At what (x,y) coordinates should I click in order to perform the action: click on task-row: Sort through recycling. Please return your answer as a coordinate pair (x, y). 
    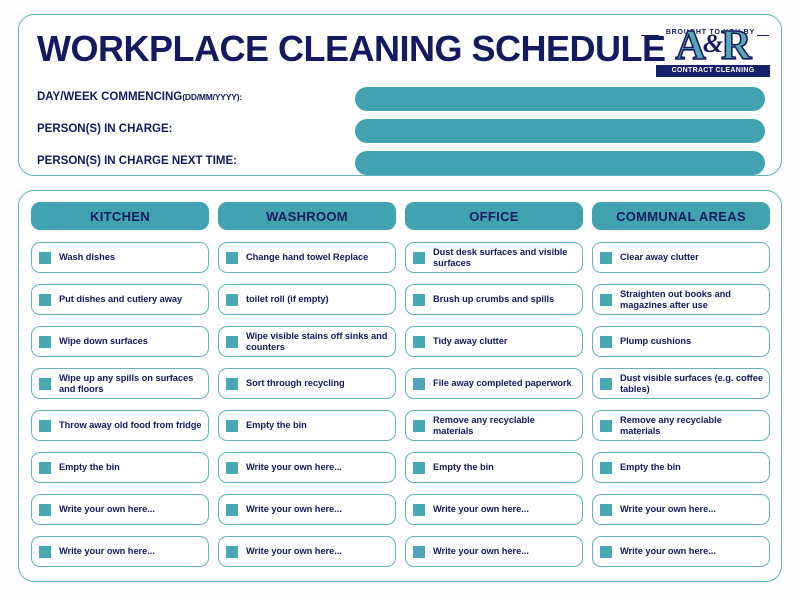
    Looking at the image, I should click on (307, 383).